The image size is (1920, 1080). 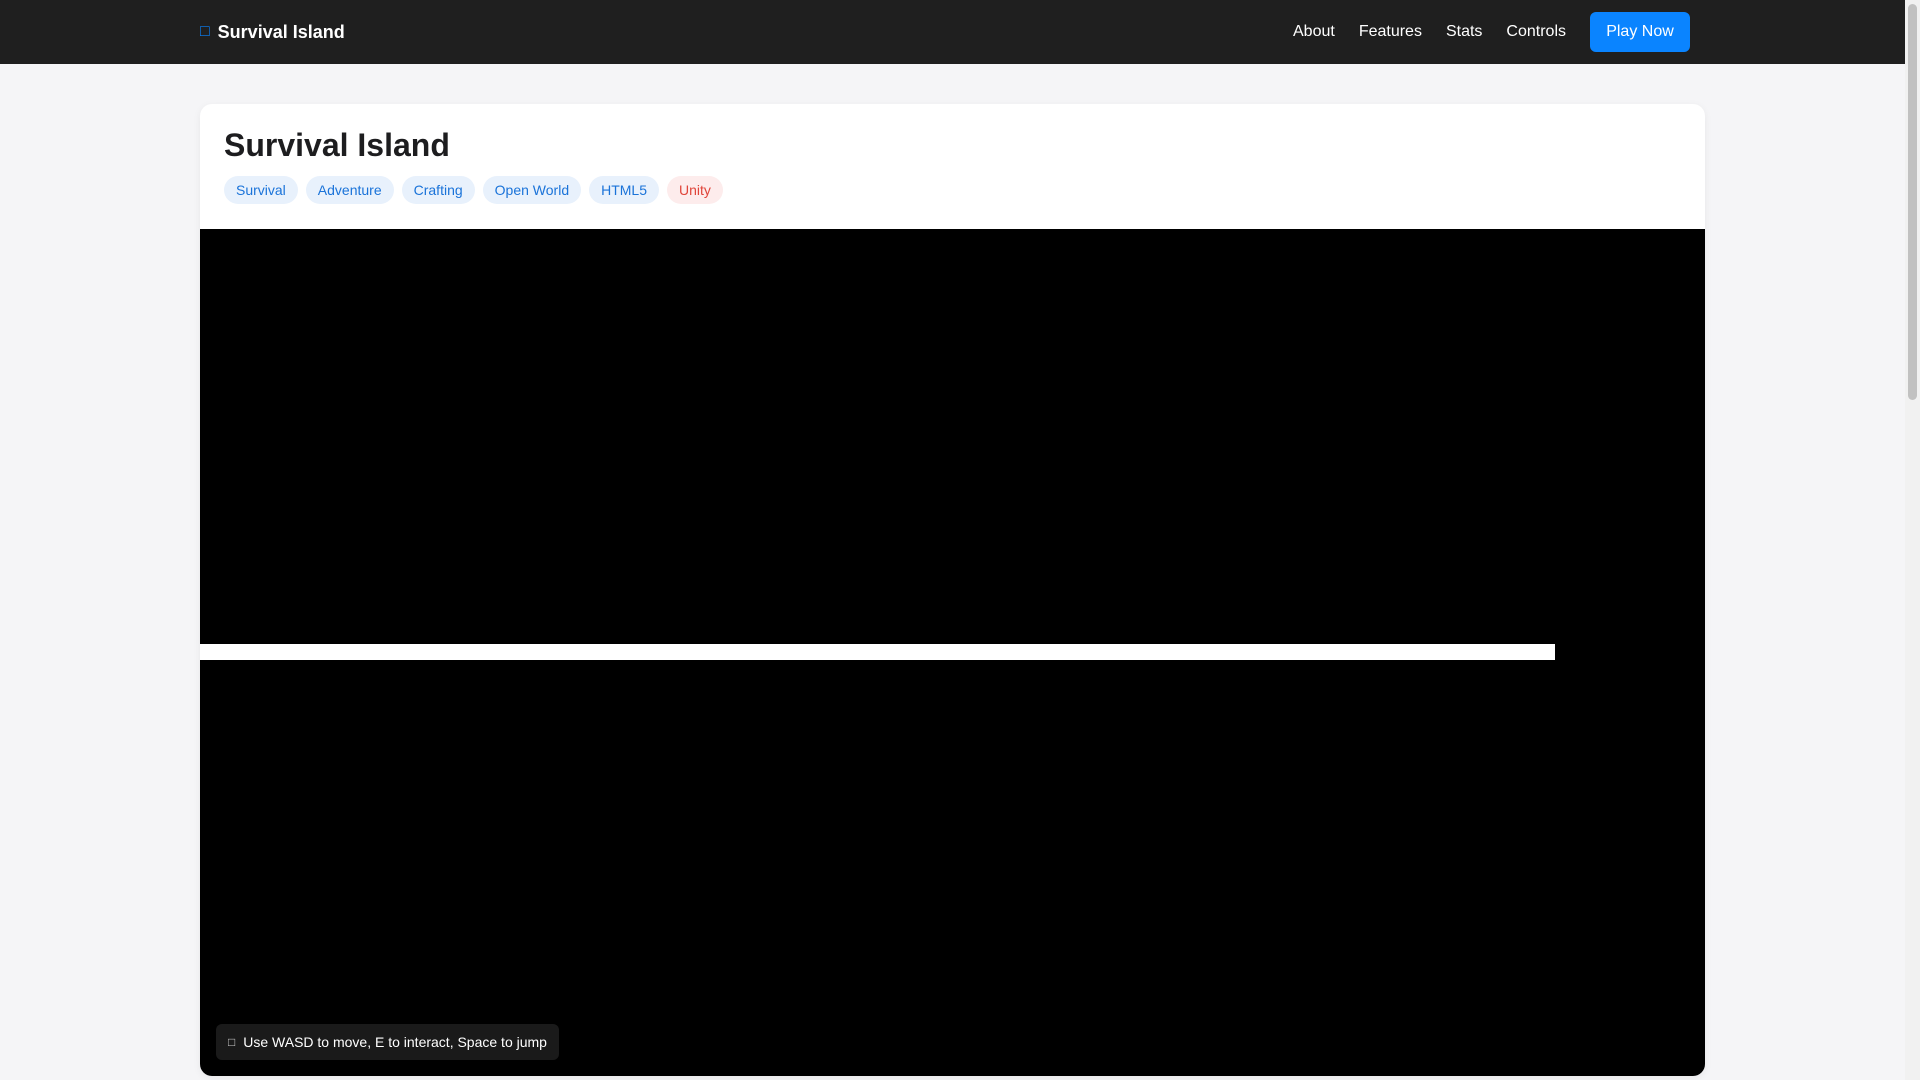 What do you see at coordinates (261, 190) in the screenshot?
I see `tag-survival: Survival` at bounding box center [261, 190].